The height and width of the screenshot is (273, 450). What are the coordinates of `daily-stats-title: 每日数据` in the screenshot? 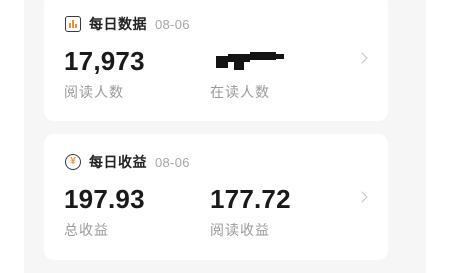 It's located at (118, 24).